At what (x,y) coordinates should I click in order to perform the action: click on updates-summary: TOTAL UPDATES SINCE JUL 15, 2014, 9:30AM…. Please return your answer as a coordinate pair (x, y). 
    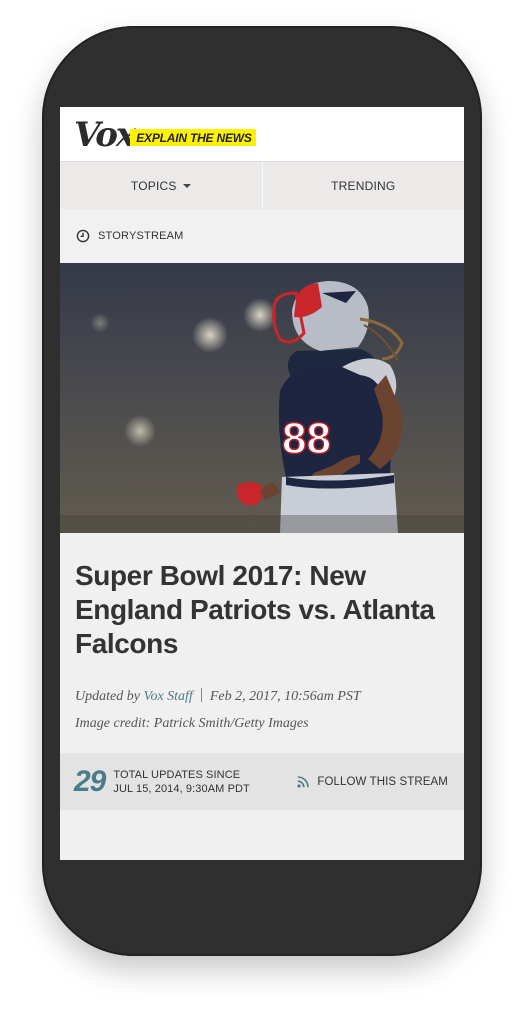
    Looking at the image, I should click on (181, 782).